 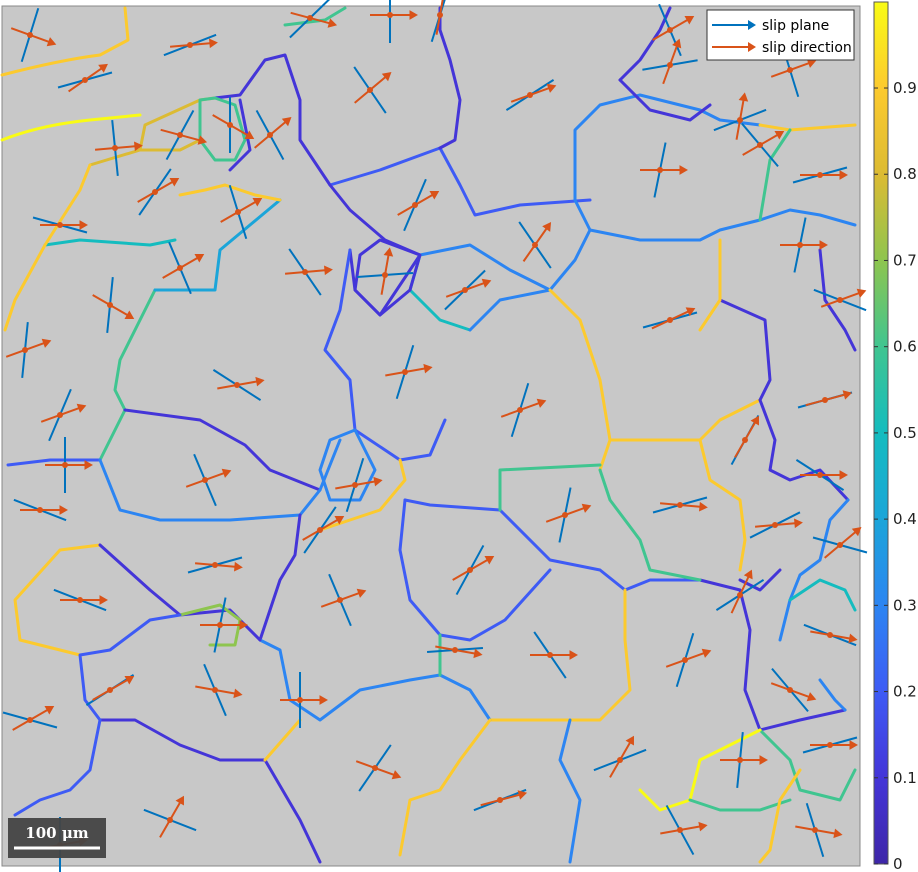 I want to click on legend-label-slip-plane: slip plane, so click(x=795, y=26).